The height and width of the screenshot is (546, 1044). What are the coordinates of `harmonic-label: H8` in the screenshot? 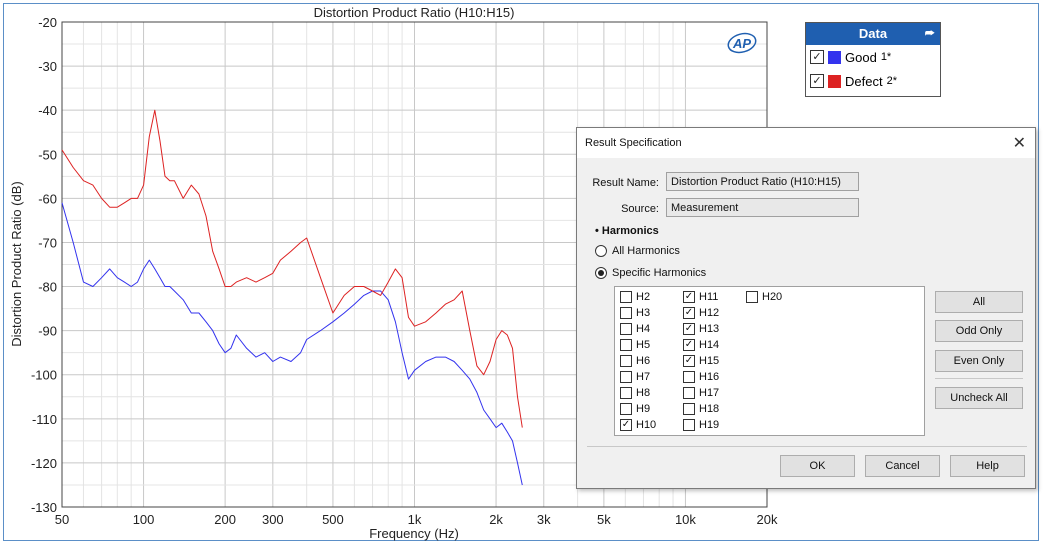 It's located at (643, 393).